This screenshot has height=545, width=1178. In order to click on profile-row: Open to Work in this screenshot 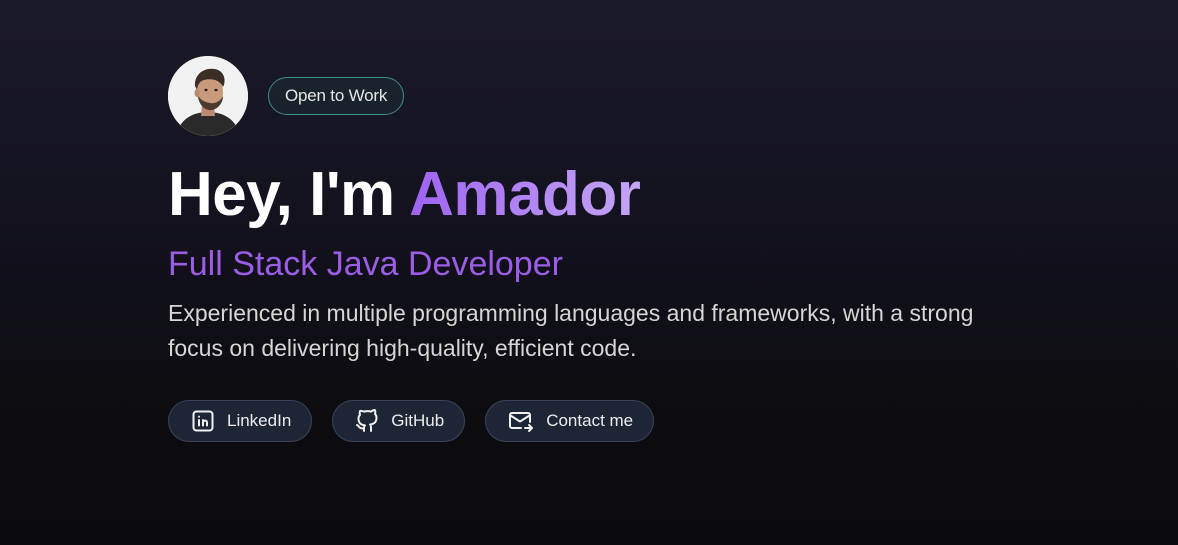, I will do `click(618, 96)`.